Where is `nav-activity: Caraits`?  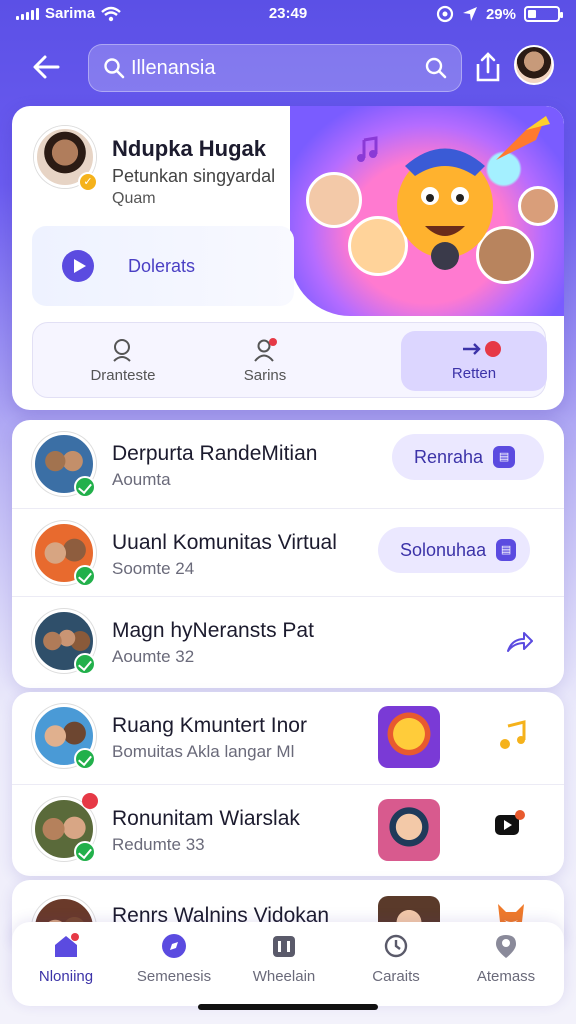
nav-activity: Caraits is located at coordinates (396, 958).